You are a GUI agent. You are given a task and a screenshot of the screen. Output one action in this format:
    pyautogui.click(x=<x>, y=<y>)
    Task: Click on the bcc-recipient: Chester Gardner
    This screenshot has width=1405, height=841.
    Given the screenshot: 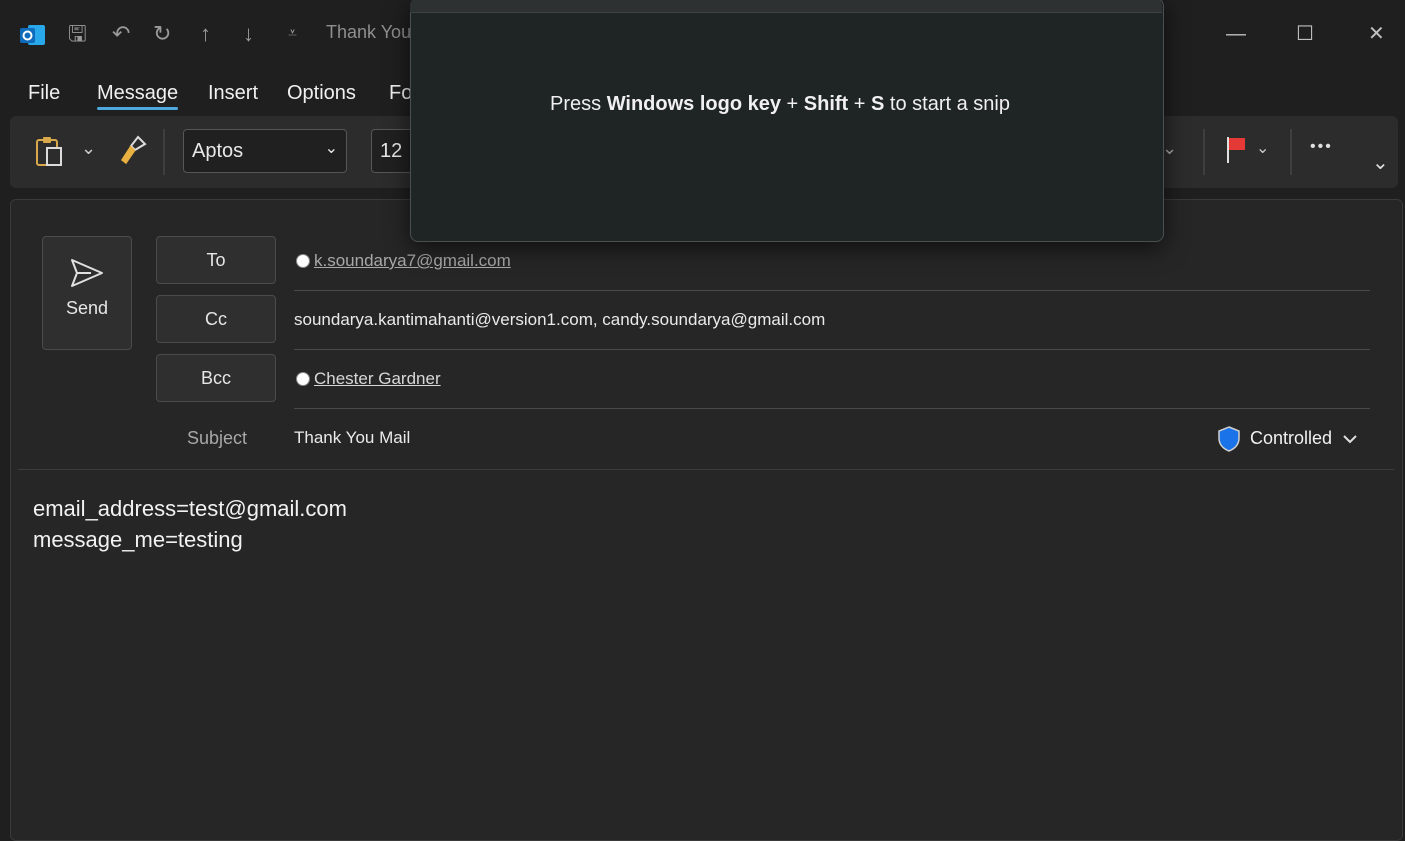 What is the action you would take?
    pyautogui.click(x=377, y=379)
    